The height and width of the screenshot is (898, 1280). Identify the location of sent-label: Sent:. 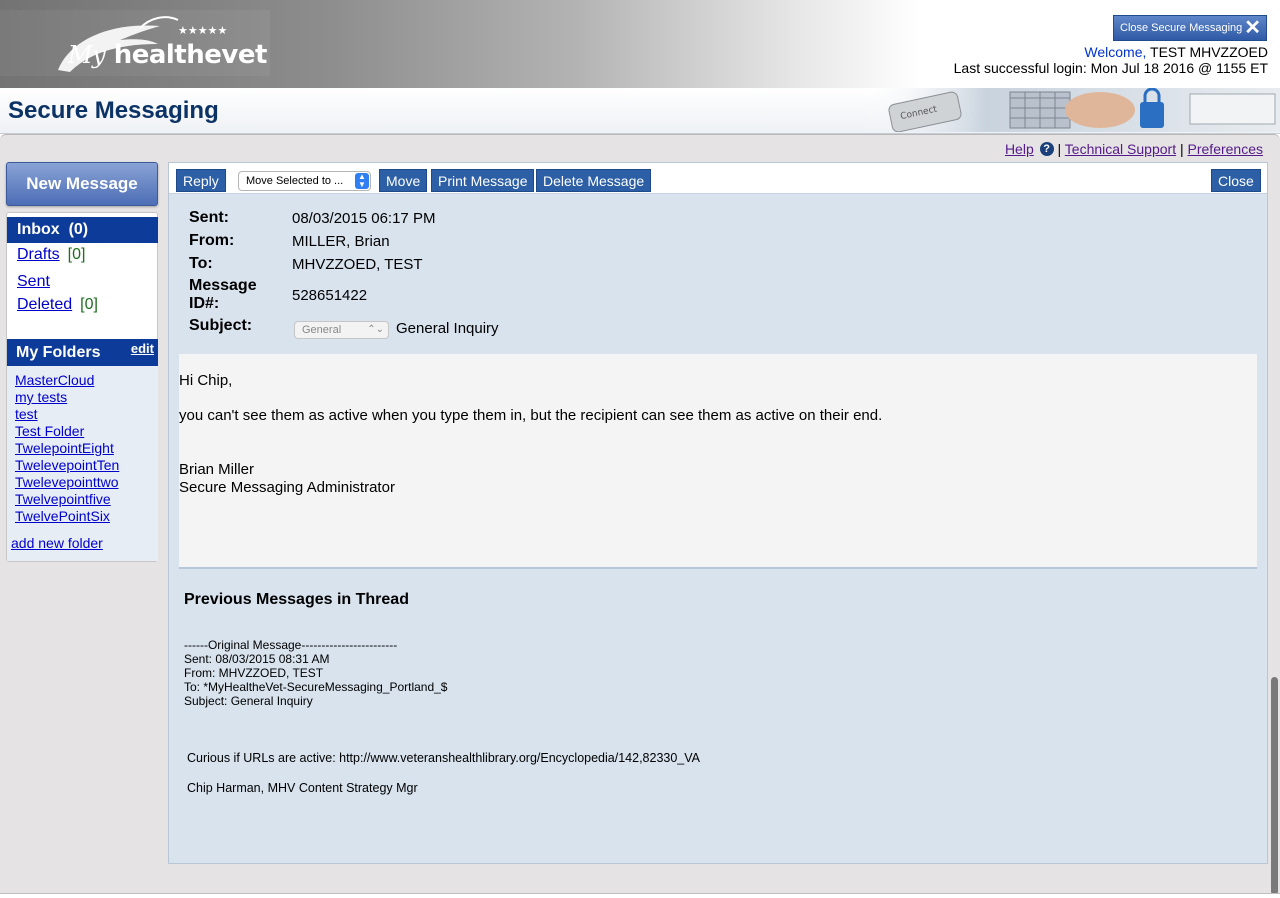
(209, 217).